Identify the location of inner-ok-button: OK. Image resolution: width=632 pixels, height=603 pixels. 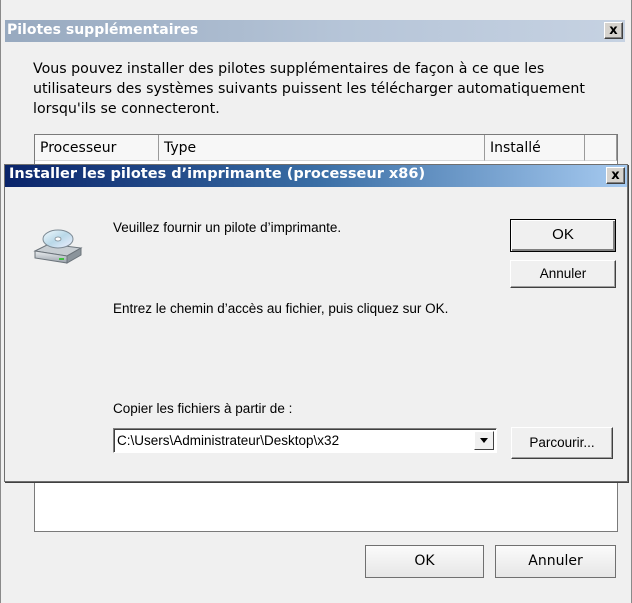
(563, 235).